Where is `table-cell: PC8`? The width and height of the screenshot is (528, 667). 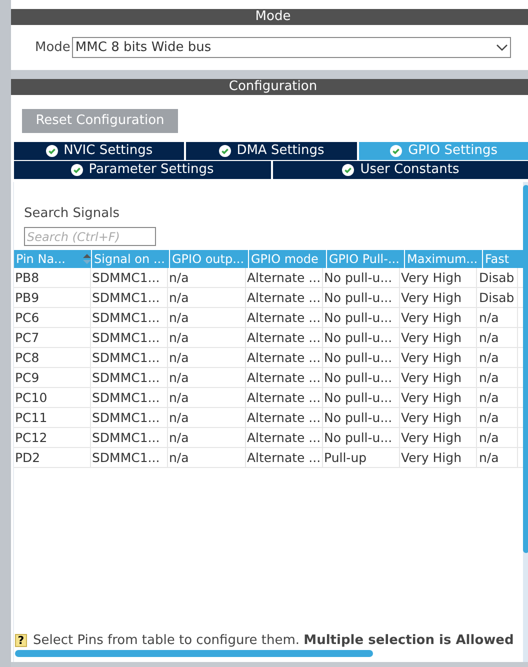
table-cell: PC8 is located at coordinates (52, 358).